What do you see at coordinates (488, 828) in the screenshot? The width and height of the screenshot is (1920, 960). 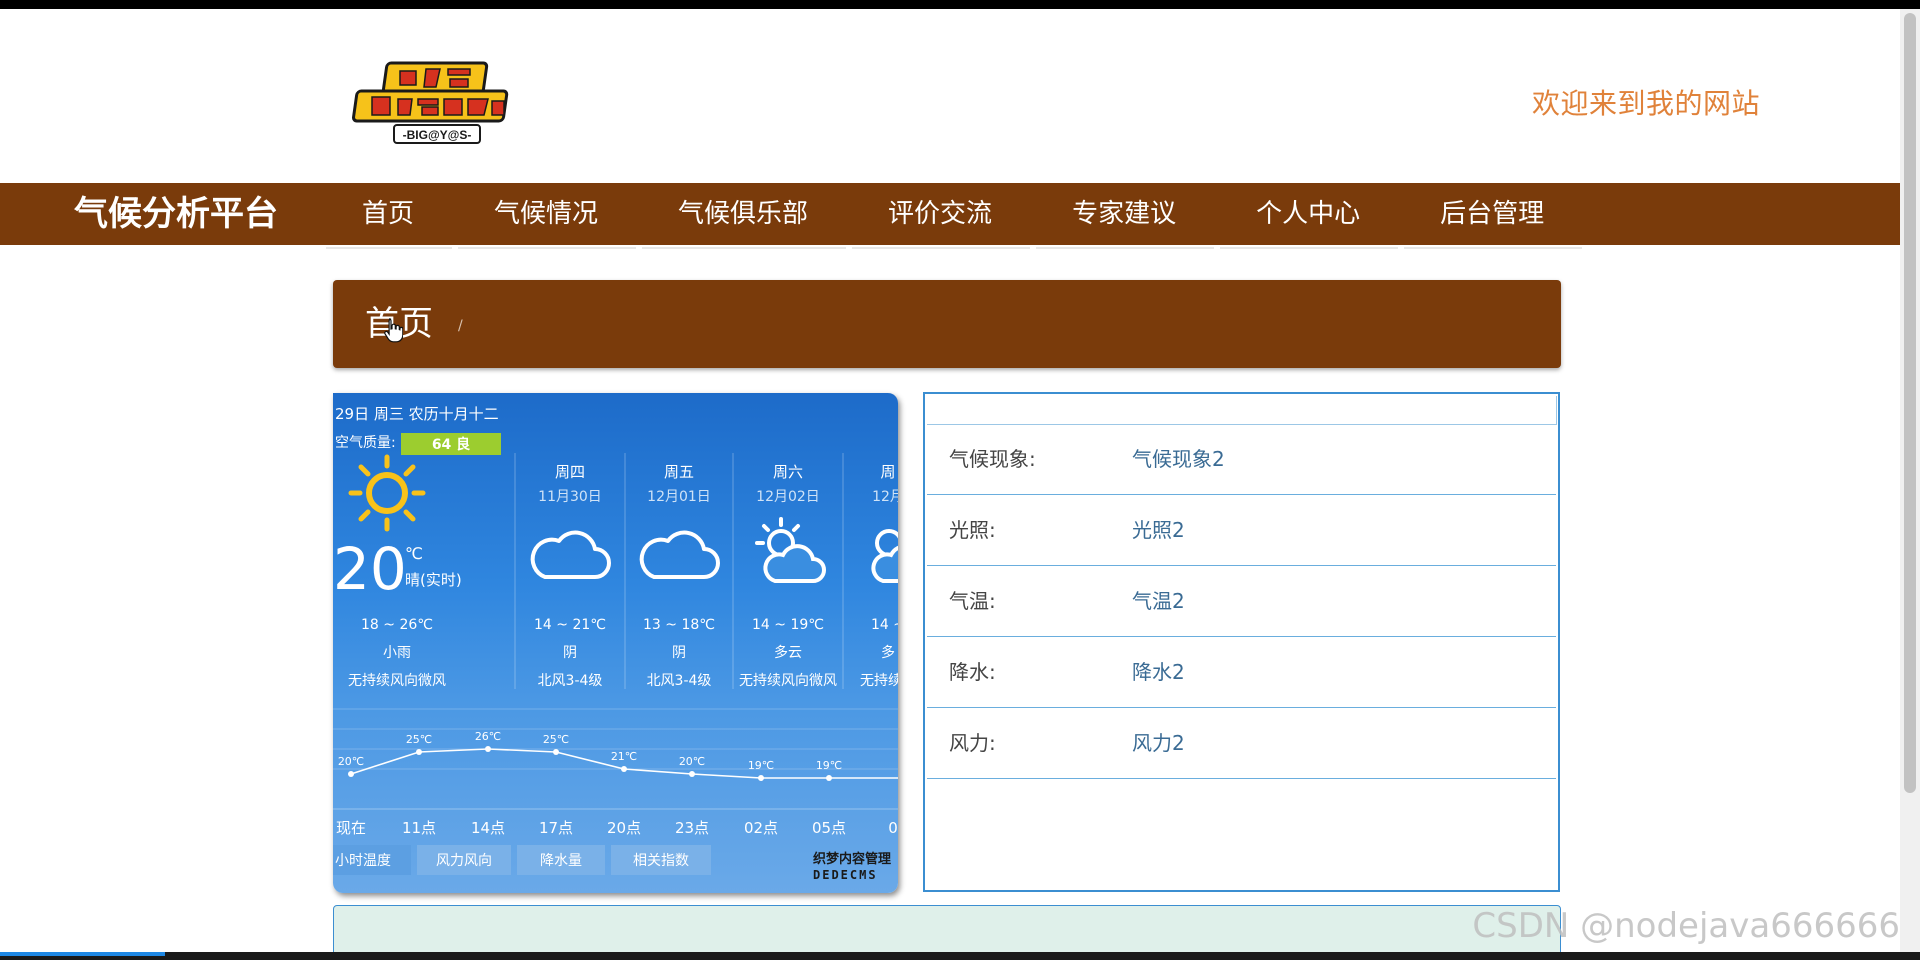 I see `hour-label: 14点` at bounding box center [488, 828].